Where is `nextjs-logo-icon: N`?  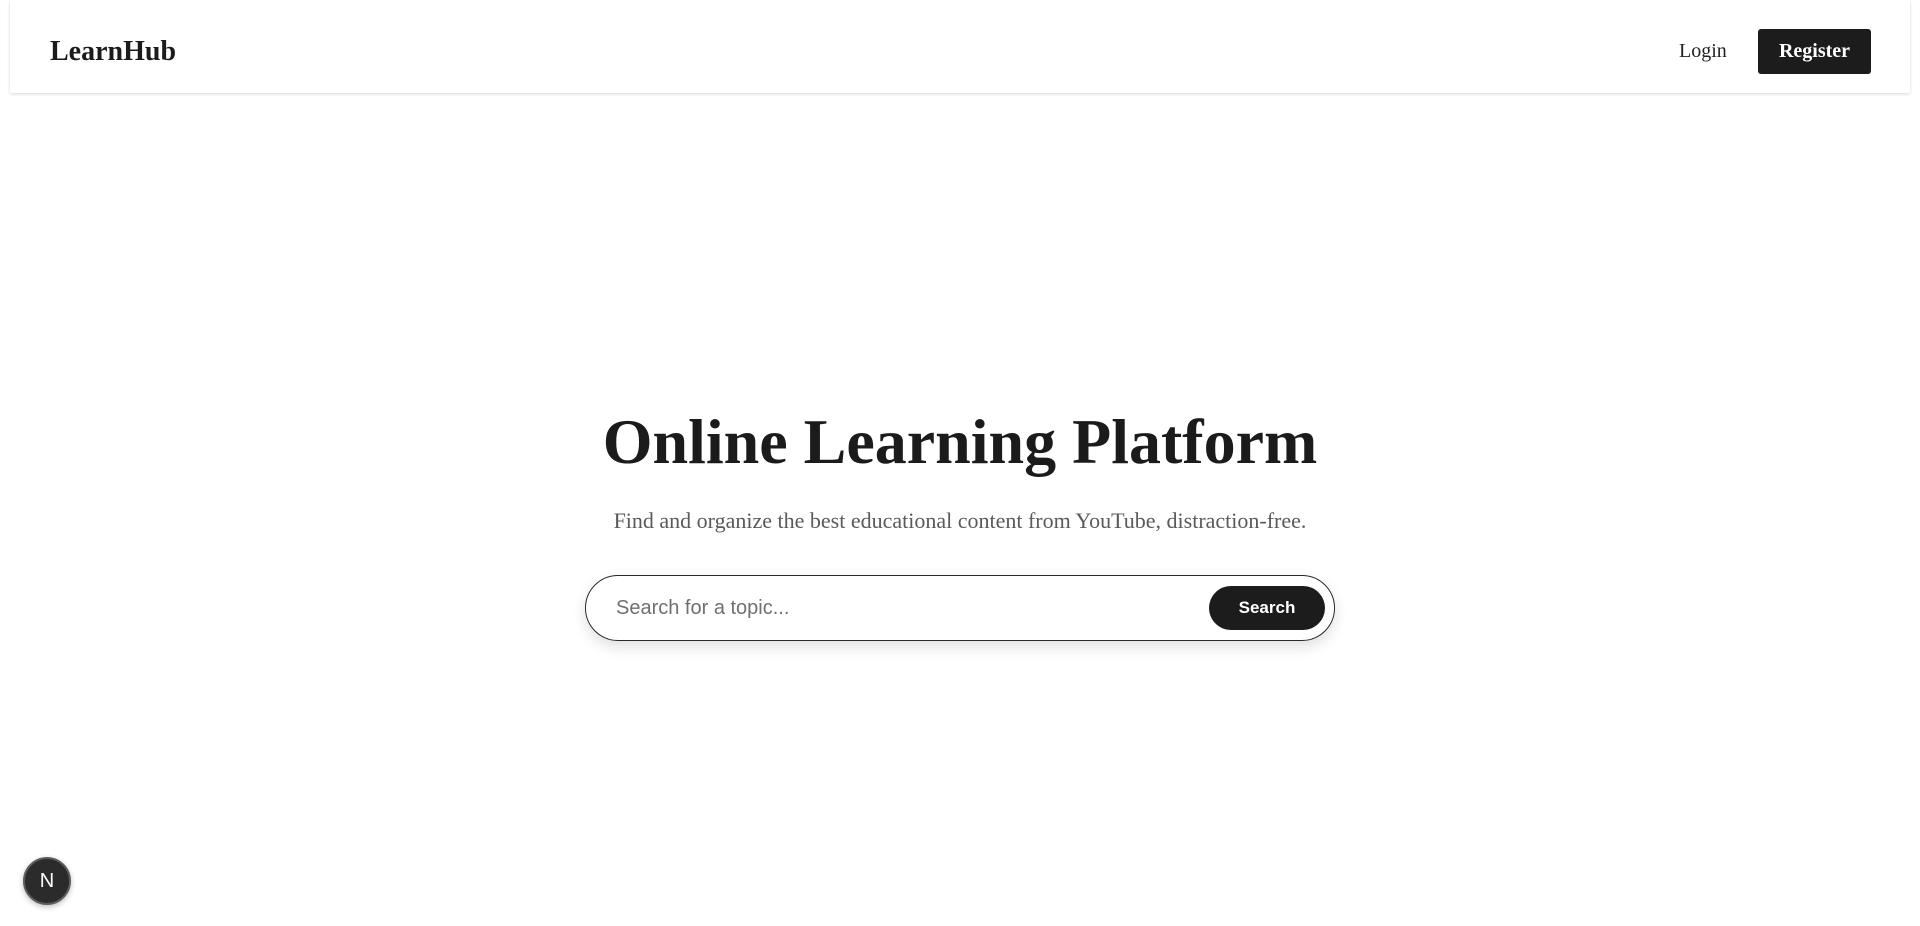 nextjs-logo-icon: N is located at coordinates (47, 881).